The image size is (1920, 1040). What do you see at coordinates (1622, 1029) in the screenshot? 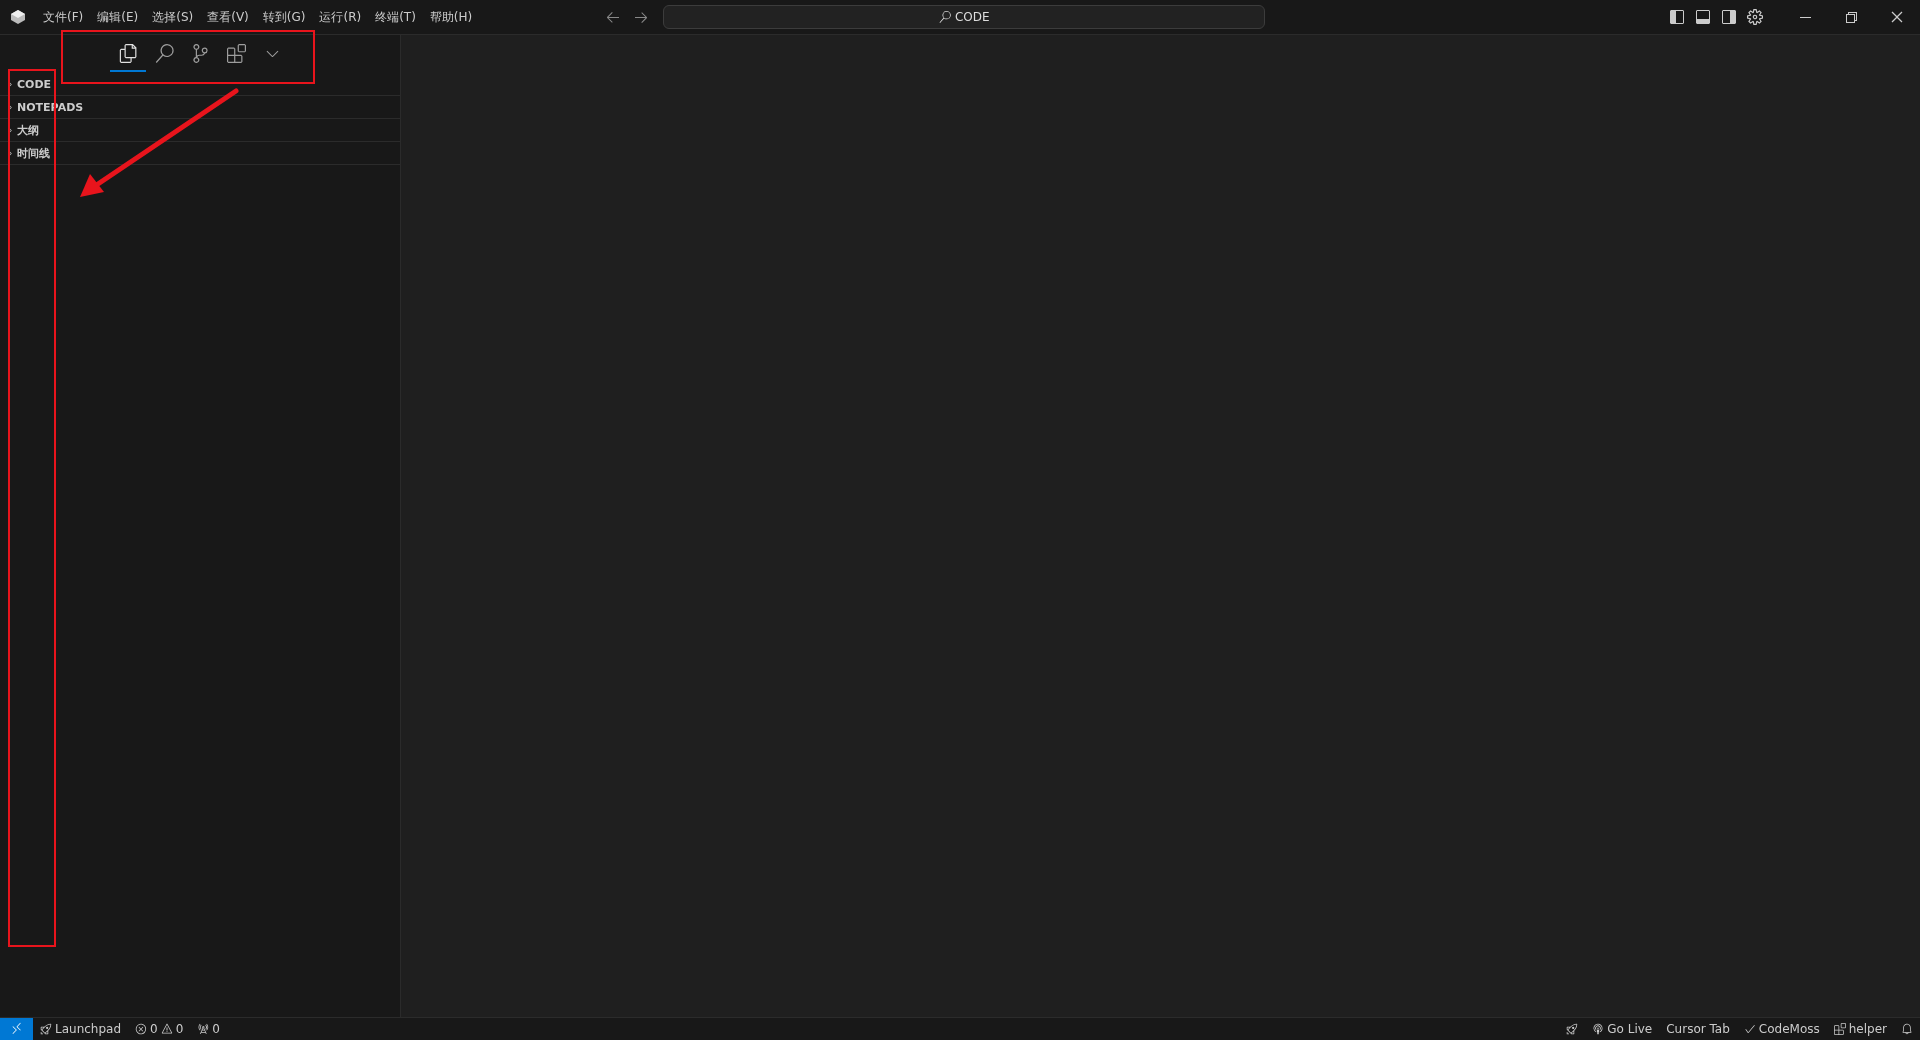
I see `go-live-item: Go Live` at bounding box center [1622, 1029].